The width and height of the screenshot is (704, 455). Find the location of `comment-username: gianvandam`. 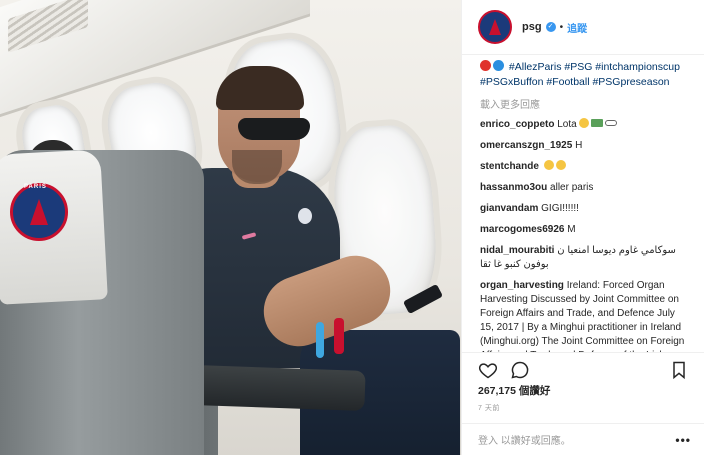

comment-username: gianvandam is located at coordinates (509, 208).